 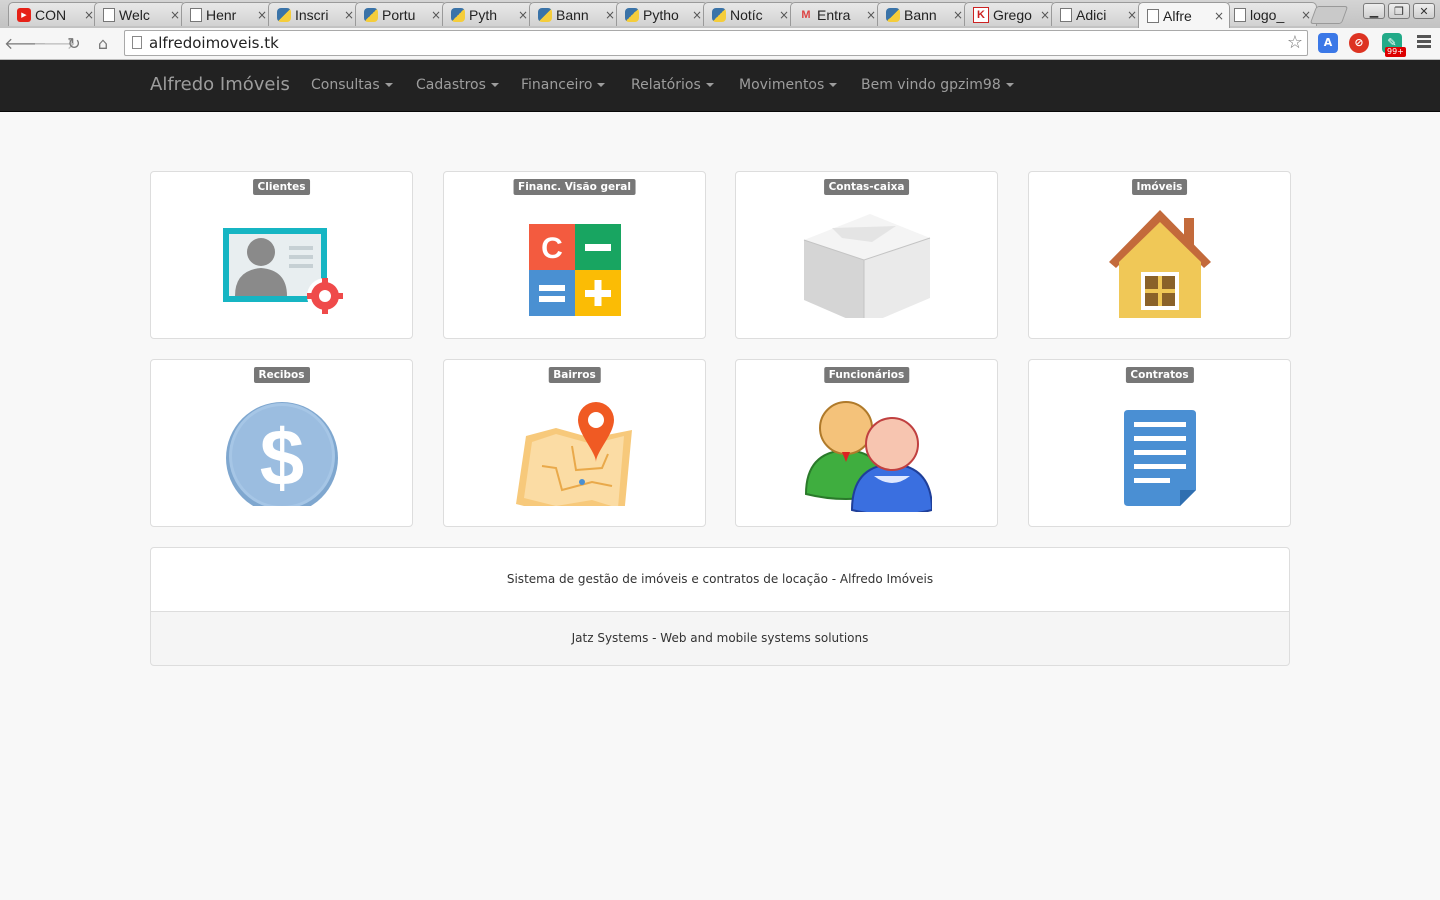 What do you see at coordinates (1399, 11) in the screenshot?
I see `restore-button: ❐` at bounding box center [1399, 11].